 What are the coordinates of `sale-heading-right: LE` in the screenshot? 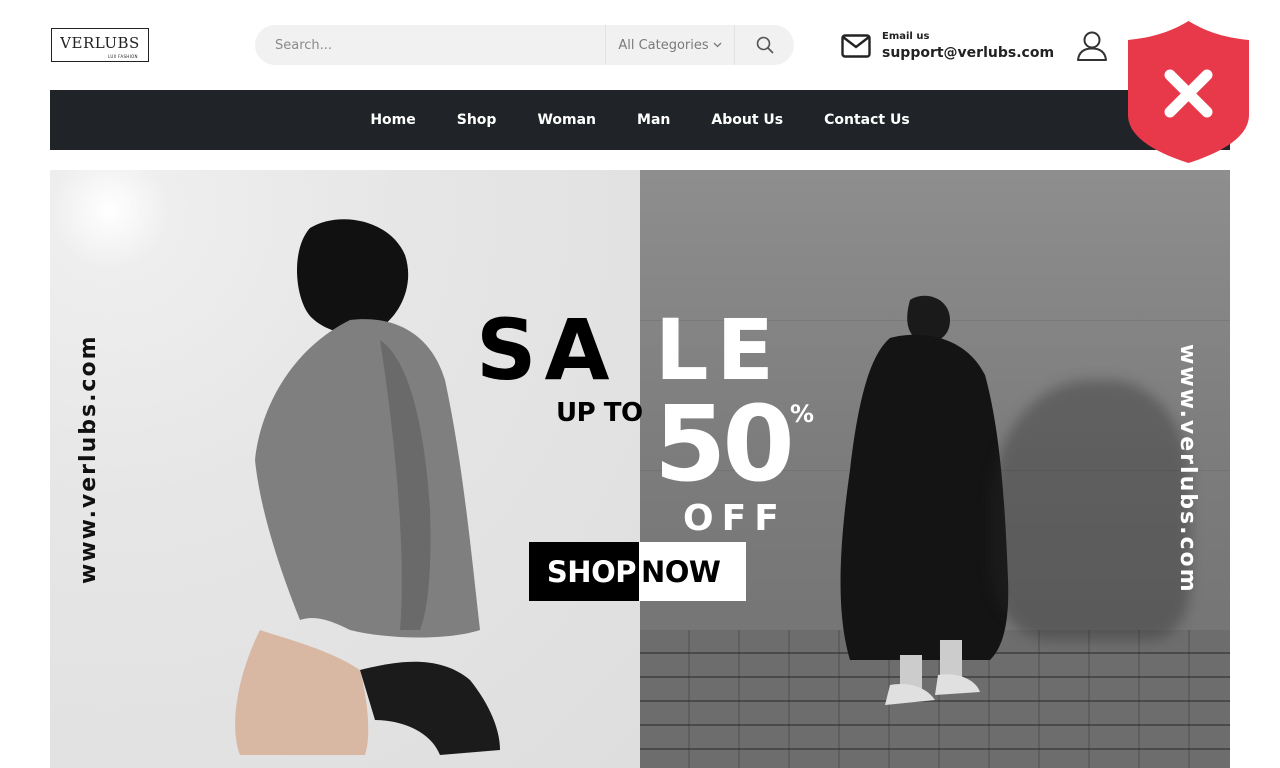 It's located at (718, 350).